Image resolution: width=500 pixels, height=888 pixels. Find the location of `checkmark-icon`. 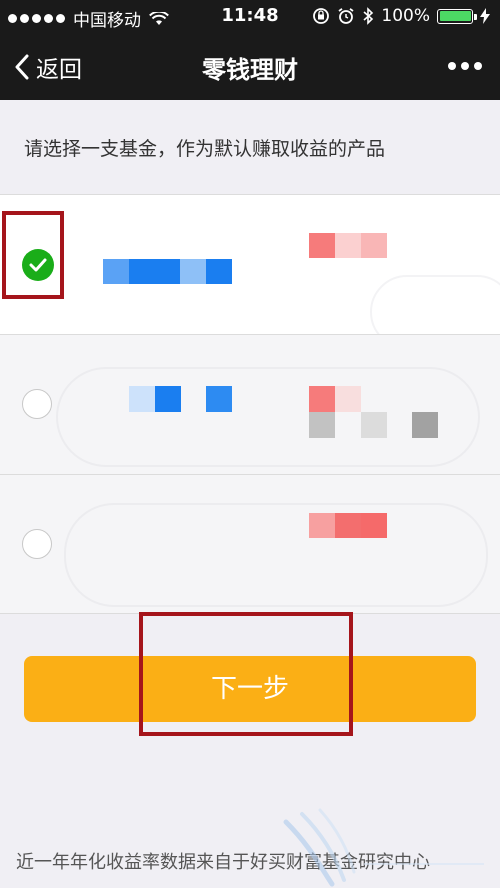

checkmark-icon is located at coordinates (38, 265).